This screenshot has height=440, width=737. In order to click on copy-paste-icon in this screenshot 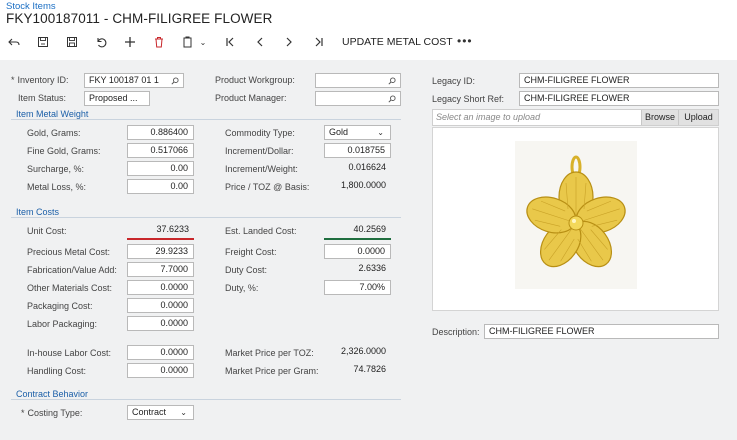, I will do `click(188, 42)`.